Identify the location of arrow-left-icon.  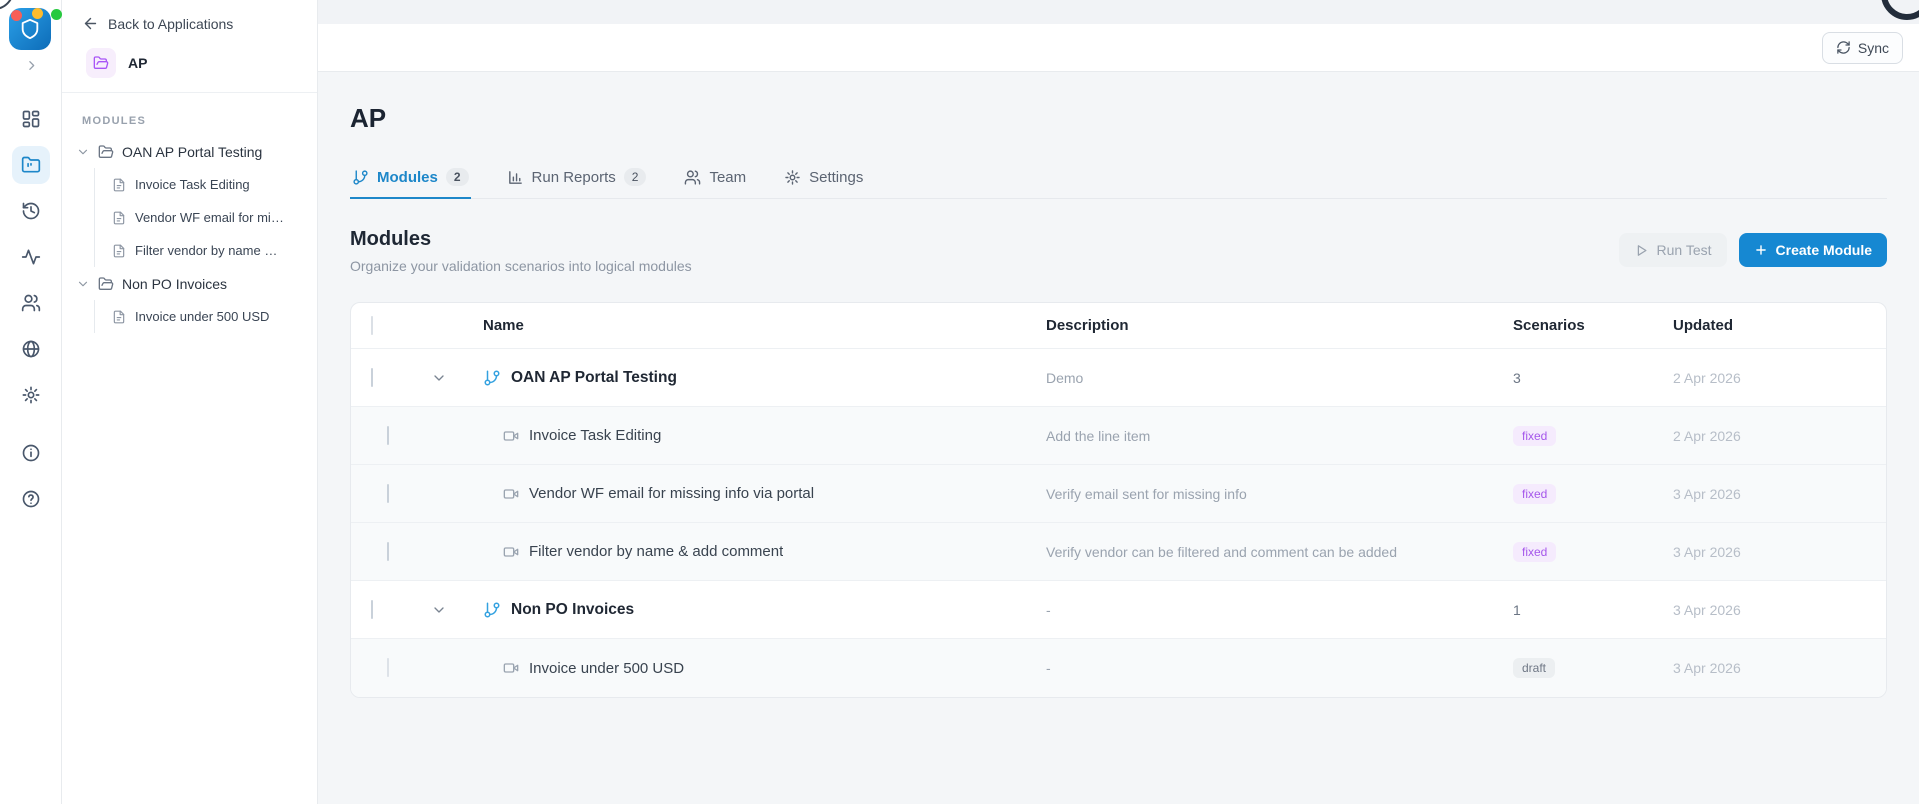
(90, 23).